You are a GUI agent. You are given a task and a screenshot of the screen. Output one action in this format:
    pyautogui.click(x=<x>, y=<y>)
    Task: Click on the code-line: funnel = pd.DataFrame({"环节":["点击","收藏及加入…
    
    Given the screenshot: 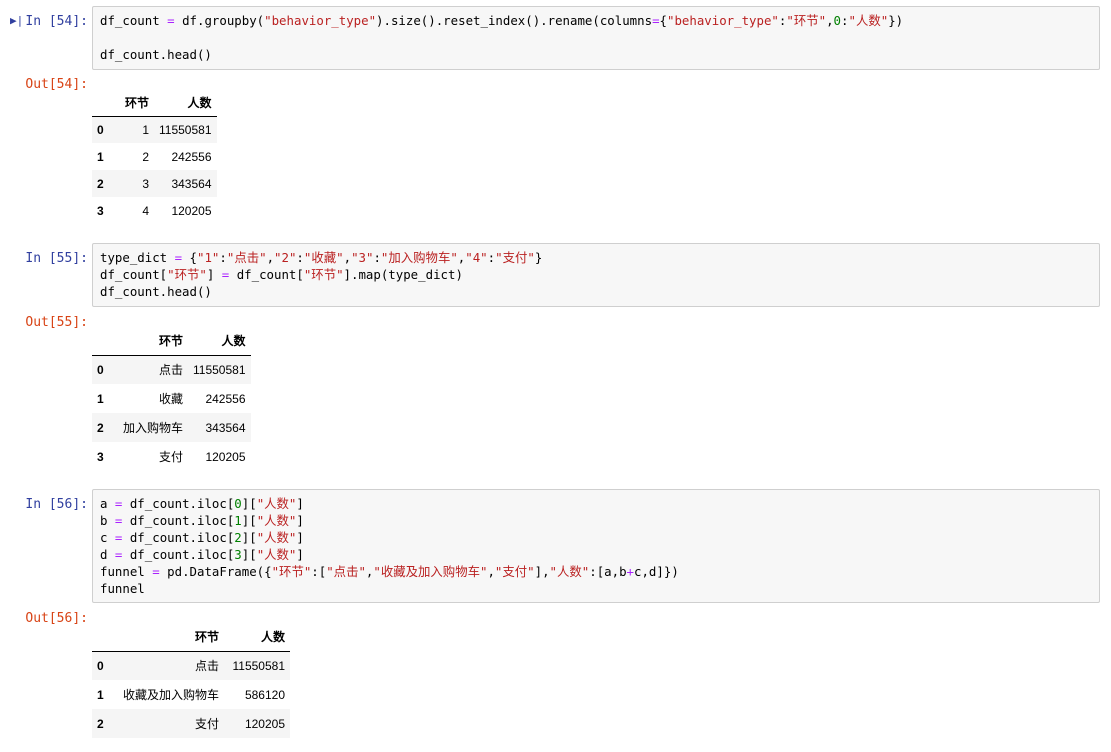 What is the action you would take?
    pyautogui.click(x=389, y=571)
    